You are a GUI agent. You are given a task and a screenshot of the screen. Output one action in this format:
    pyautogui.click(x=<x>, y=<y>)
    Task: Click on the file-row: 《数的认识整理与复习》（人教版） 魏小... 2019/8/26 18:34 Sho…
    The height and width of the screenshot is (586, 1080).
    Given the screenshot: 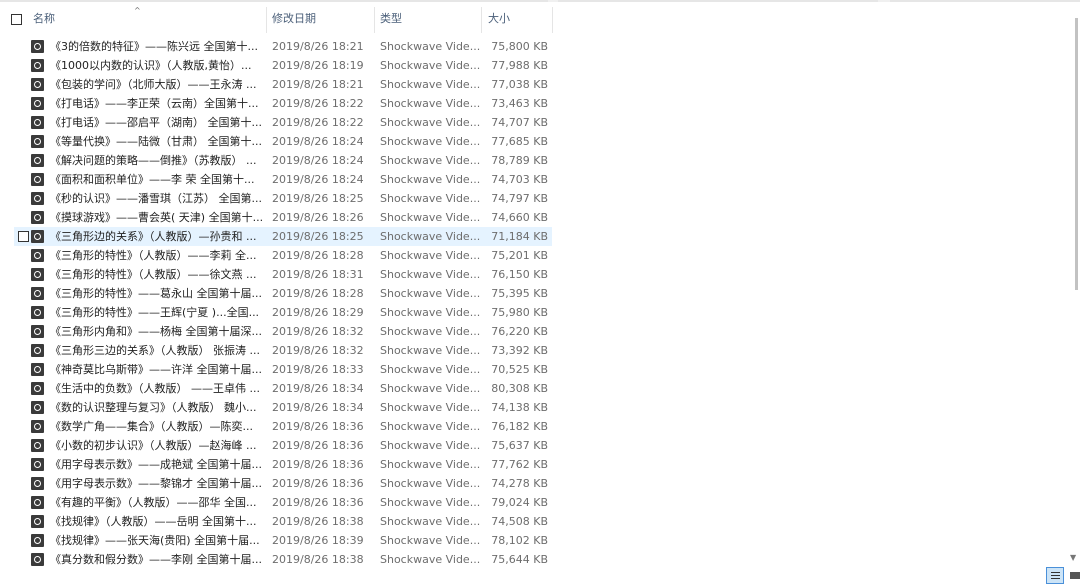 What is the action you would take?
    pyautogui.click(x=276, y=407)
    